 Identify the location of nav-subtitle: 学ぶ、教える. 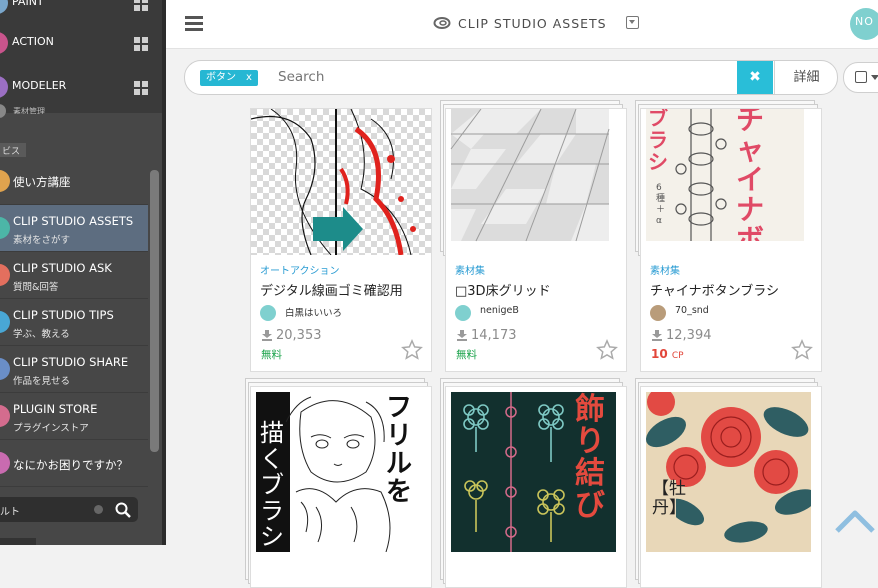
(41, 334).